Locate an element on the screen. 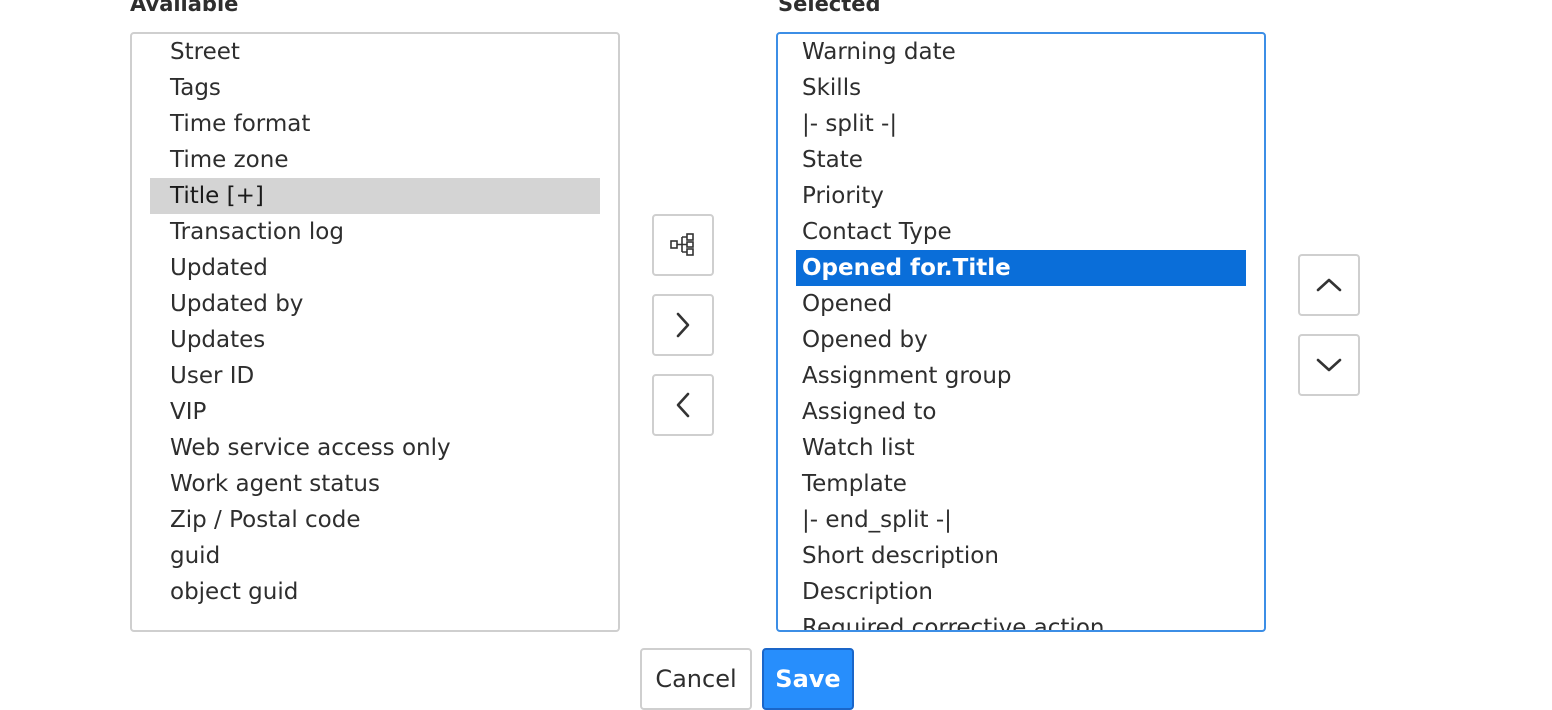  chevron-down-icon is located at coordinates (1329, 365).